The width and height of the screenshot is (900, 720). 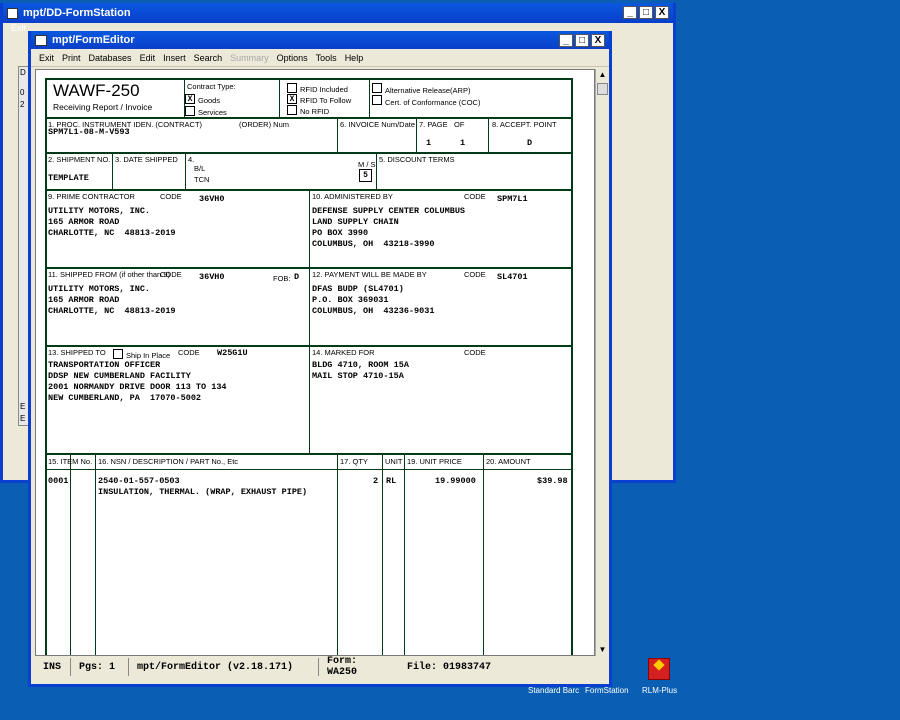 What do you see at coordinates (391, 481) in the screenshot?
I see `unit-field: RL` at bounding box center [391, 481].